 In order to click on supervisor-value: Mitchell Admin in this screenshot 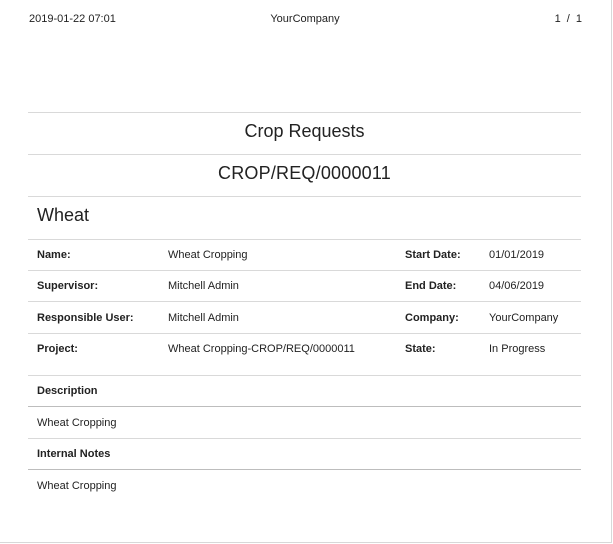, I will do `click(203, 286)`.